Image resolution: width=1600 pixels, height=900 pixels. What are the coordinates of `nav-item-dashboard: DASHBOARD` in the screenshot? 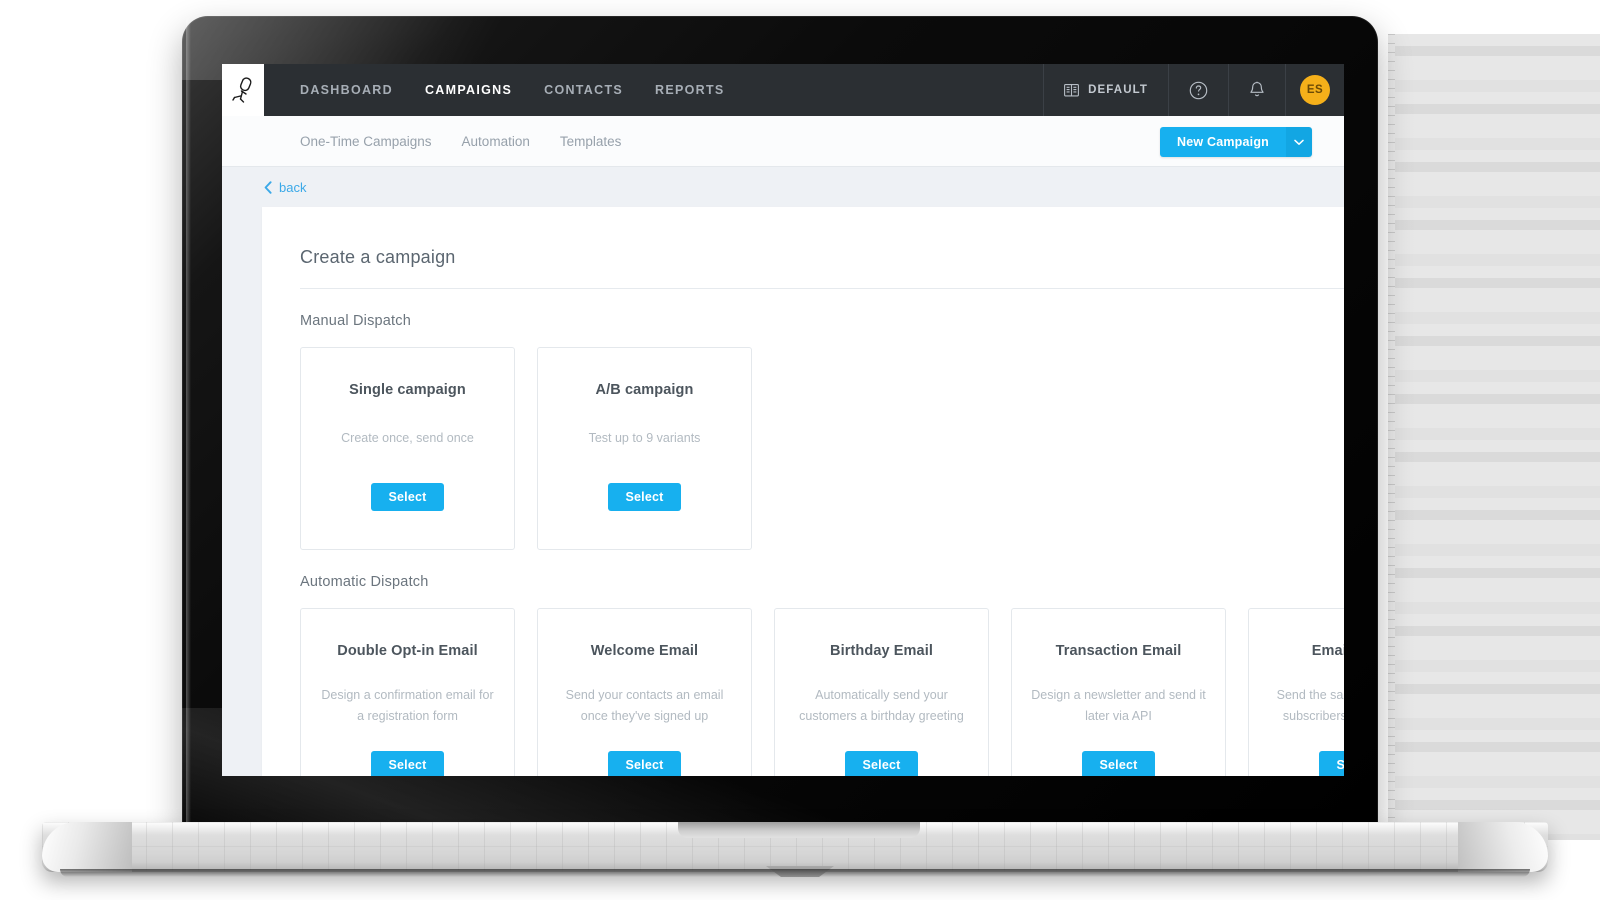 It's located at (346, 90).